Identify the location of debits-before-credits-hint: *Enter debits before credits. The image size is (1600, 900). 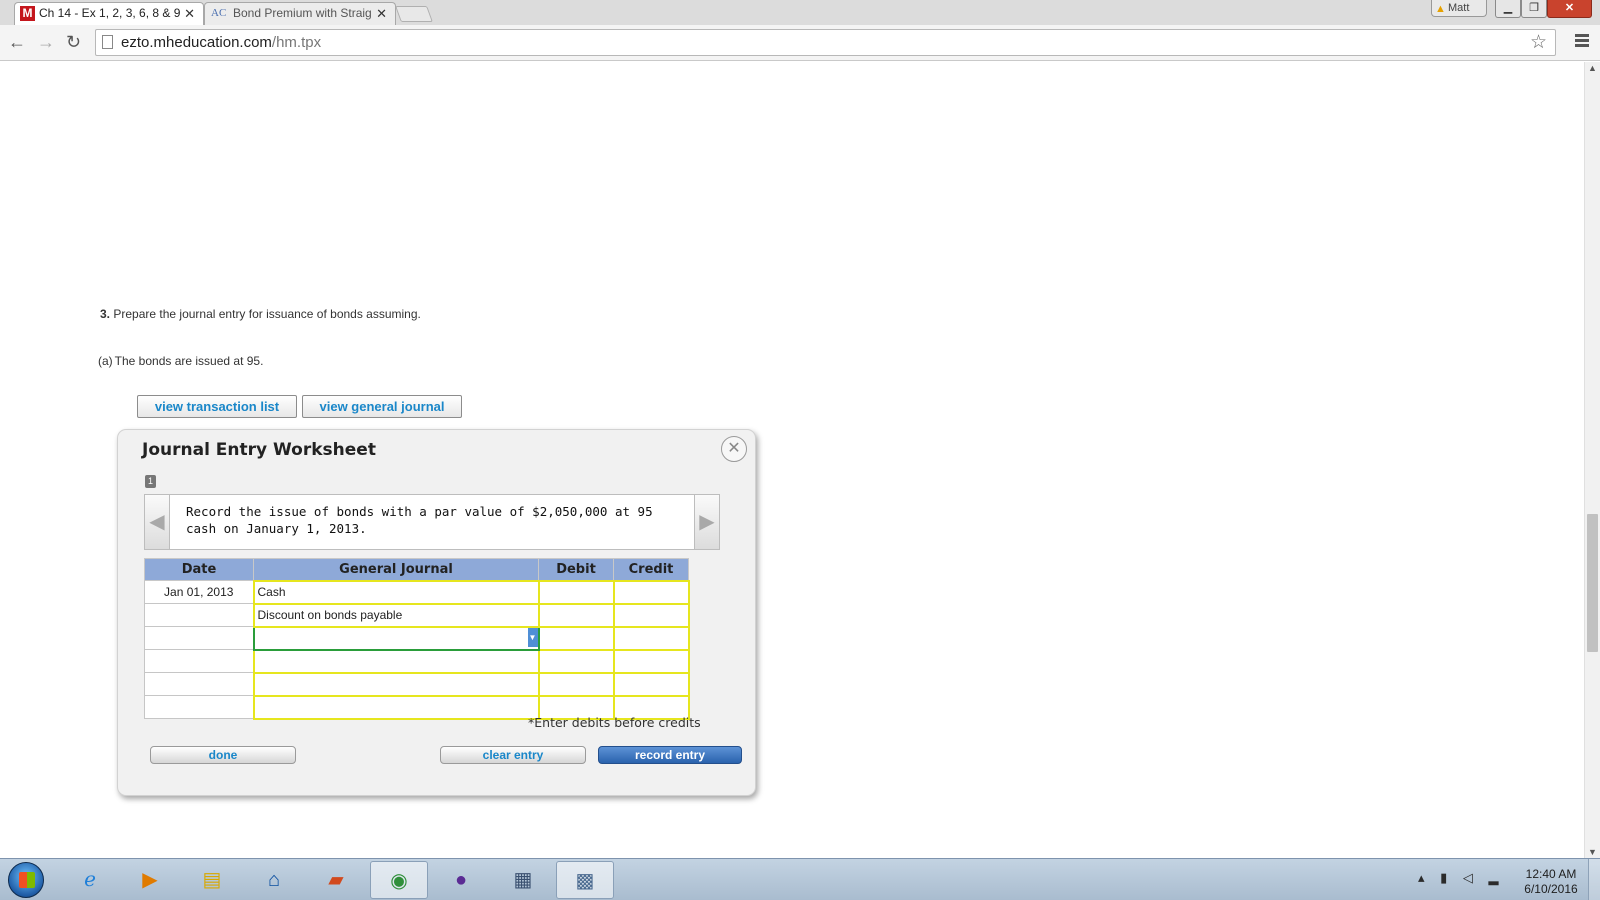
(614, 722).